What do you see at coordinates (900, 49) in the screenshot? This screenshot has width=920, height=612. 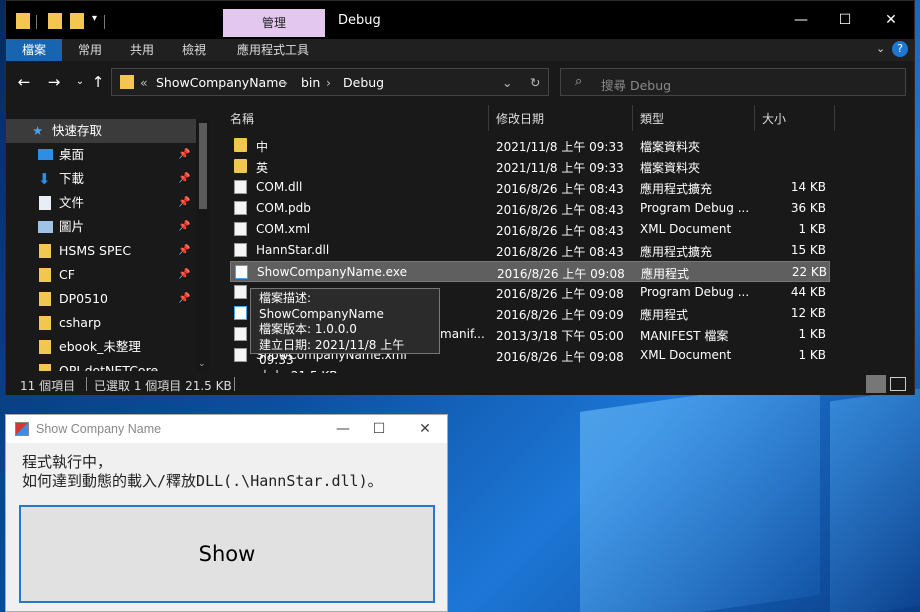 I see `help-icon: ?` at bounding box center [900, 49].